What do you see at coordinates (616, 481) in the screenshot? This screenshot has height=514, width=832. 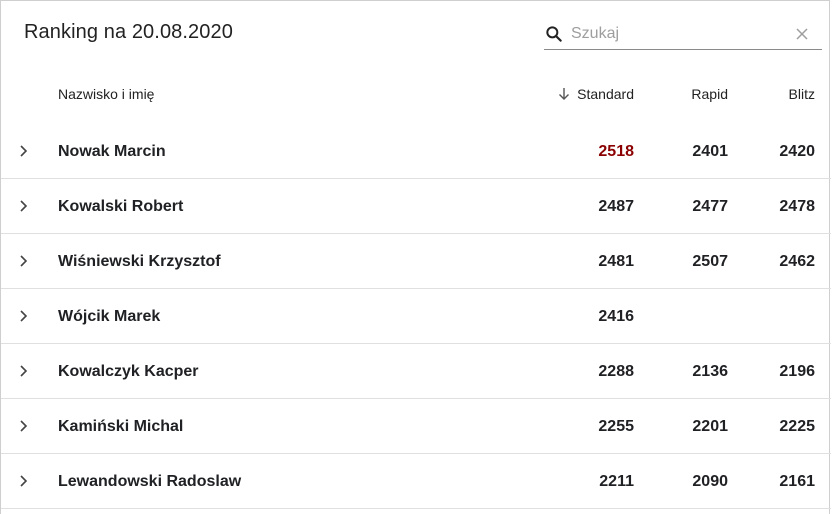 I see `standard-rating: 2211` at bounding box center [616, 481].